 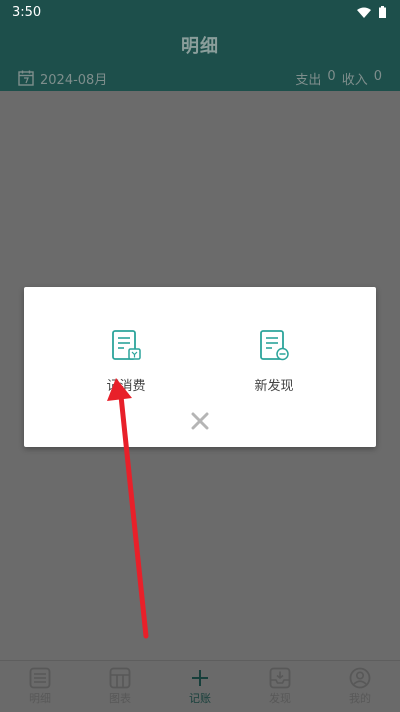 I want to click on new-discovery-label: 新发现, so click(x=274, y=386).